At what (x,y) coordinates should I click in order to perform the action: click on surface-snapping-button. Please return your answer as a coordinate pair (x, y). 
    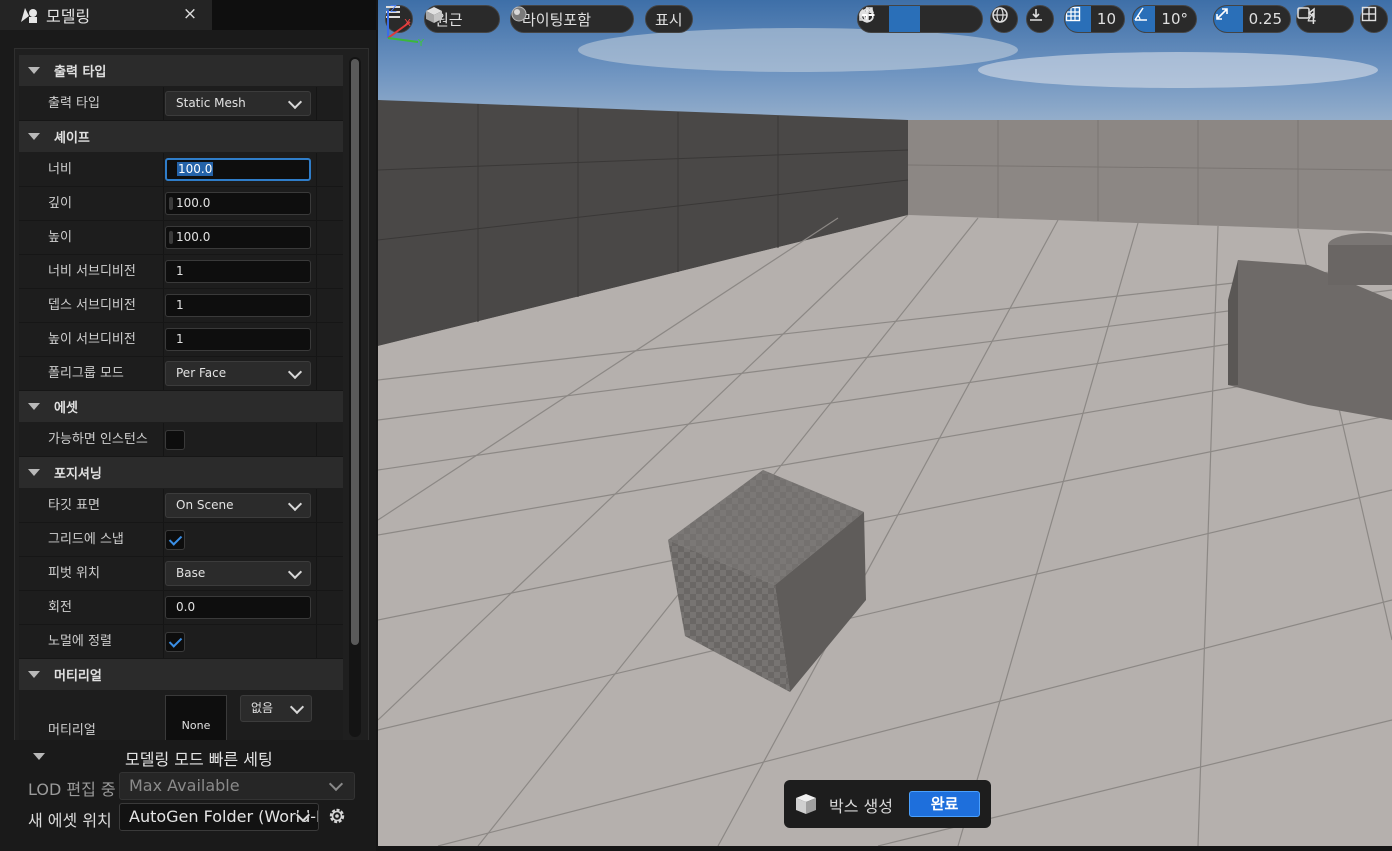
    Looking at the image, I should click on (1040, 19).